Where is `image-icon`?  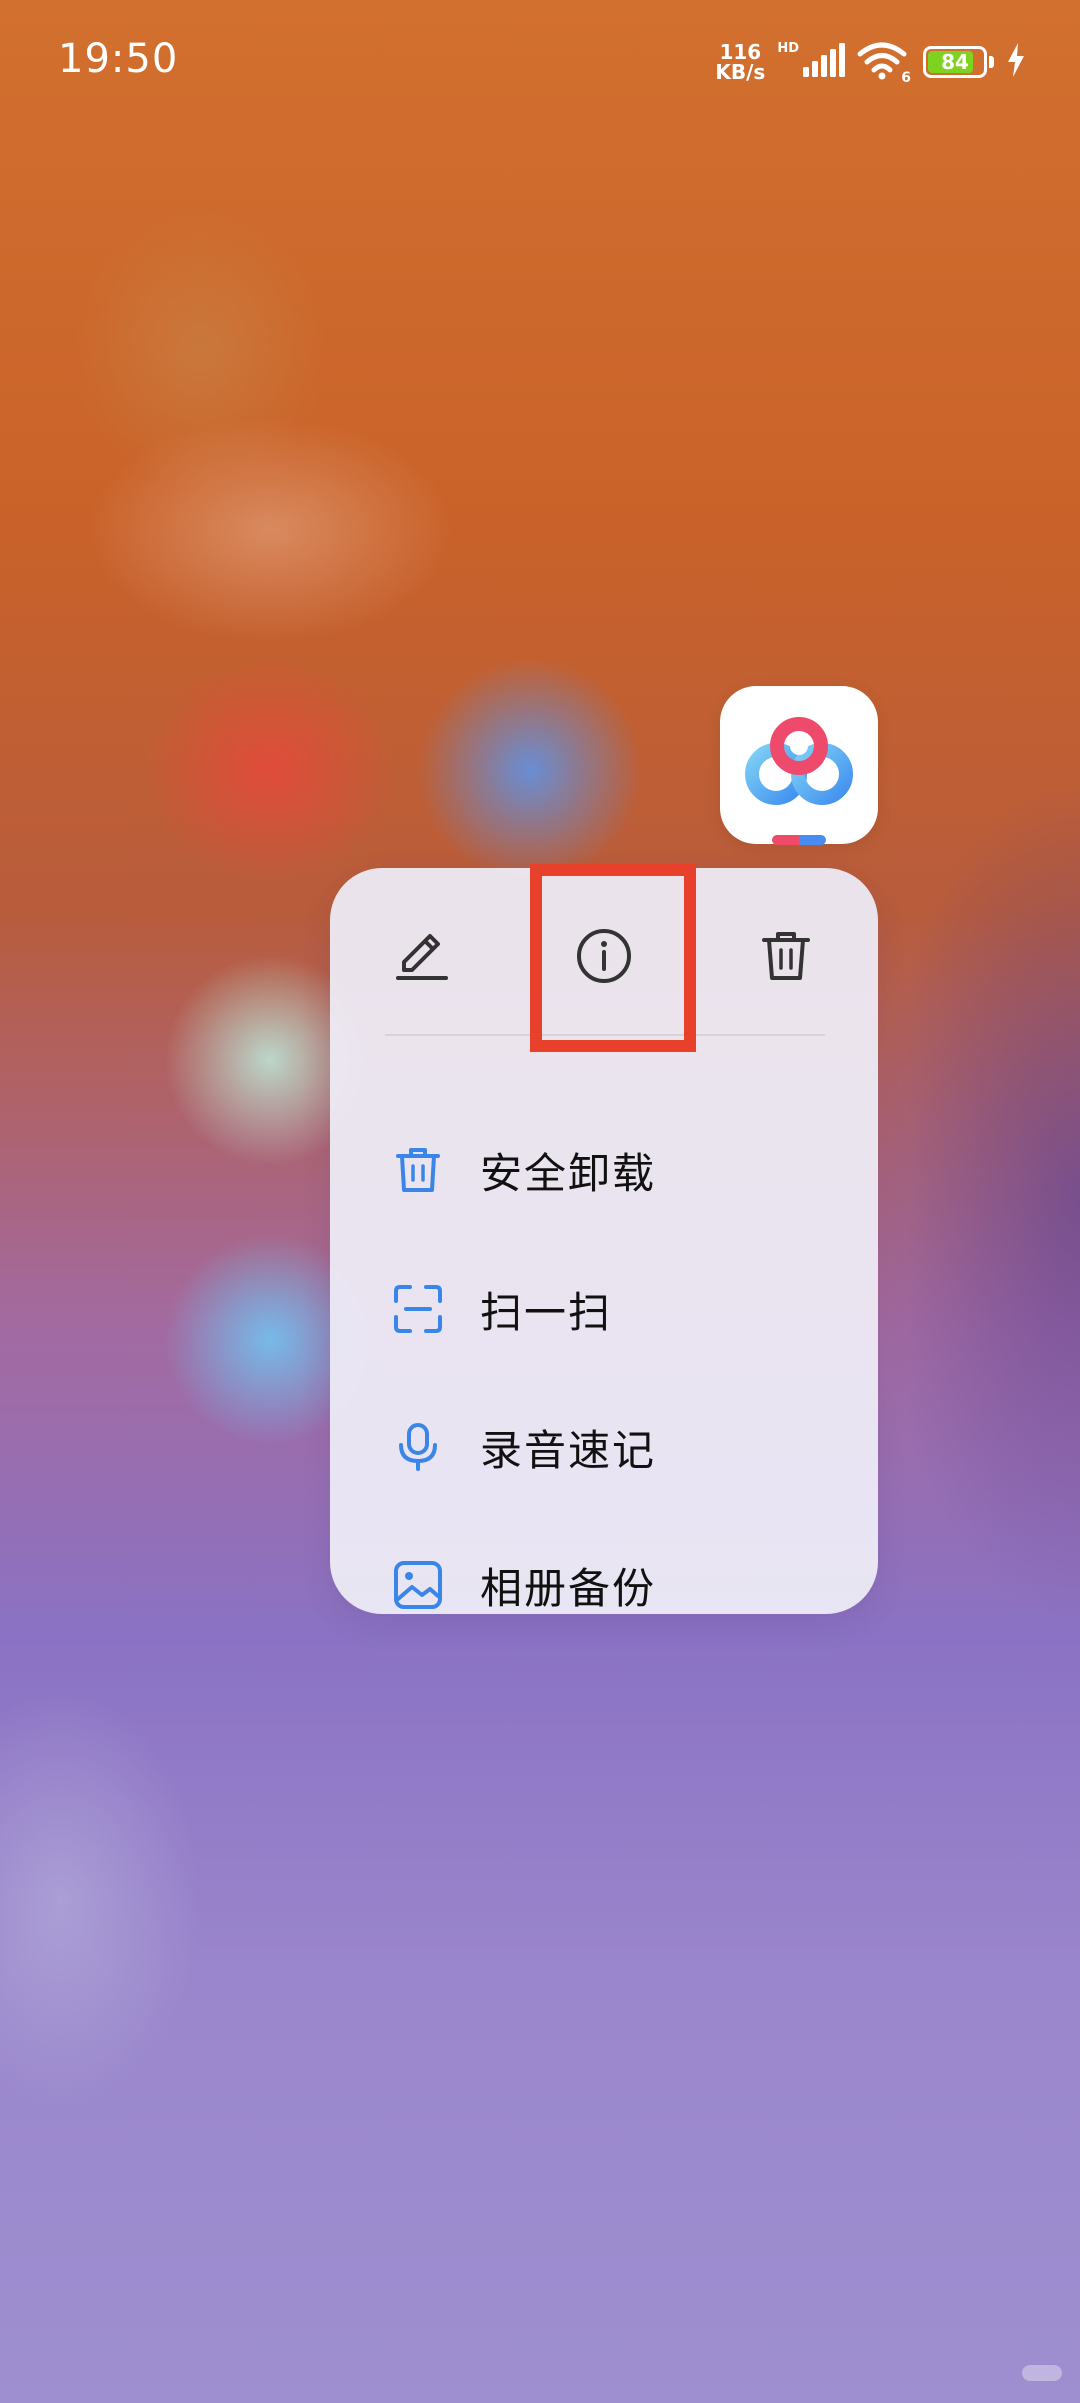
image-icon is located at coordinates (418, 1585).